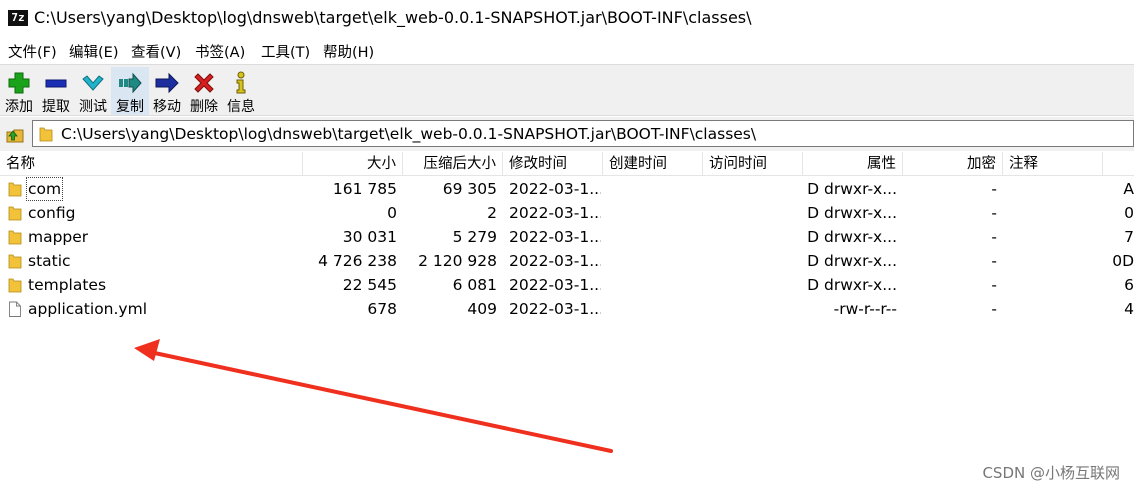  Describe the element at coordinates (753, 164) in the screenshot. I see `column-accessed: 访问时间` at that location.